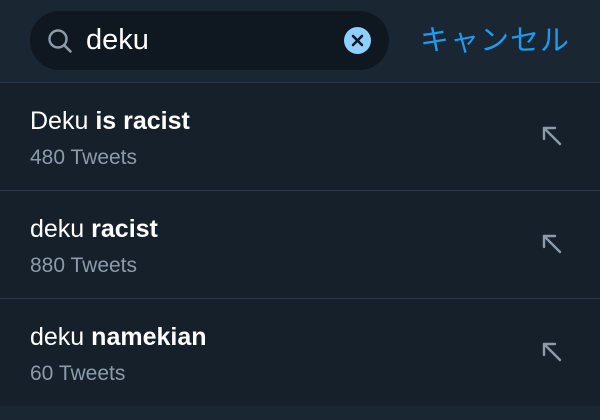 The width and height of the screenshot is (600, 420). Describe the element at coordinates (78, 373) in the screenshot. I see `suggestion-tweet-count: 60 Tweets` at that location.